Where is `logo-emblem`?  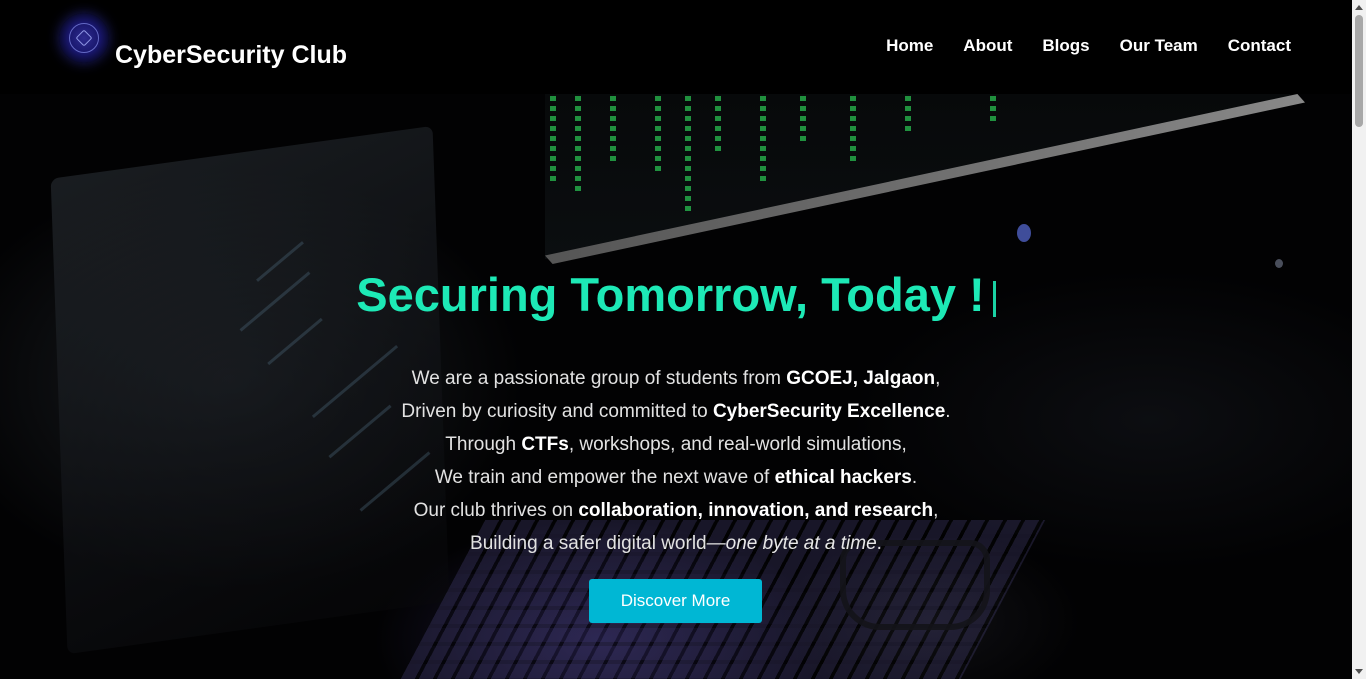
logo-emblem is located at coordinates (84, 38).